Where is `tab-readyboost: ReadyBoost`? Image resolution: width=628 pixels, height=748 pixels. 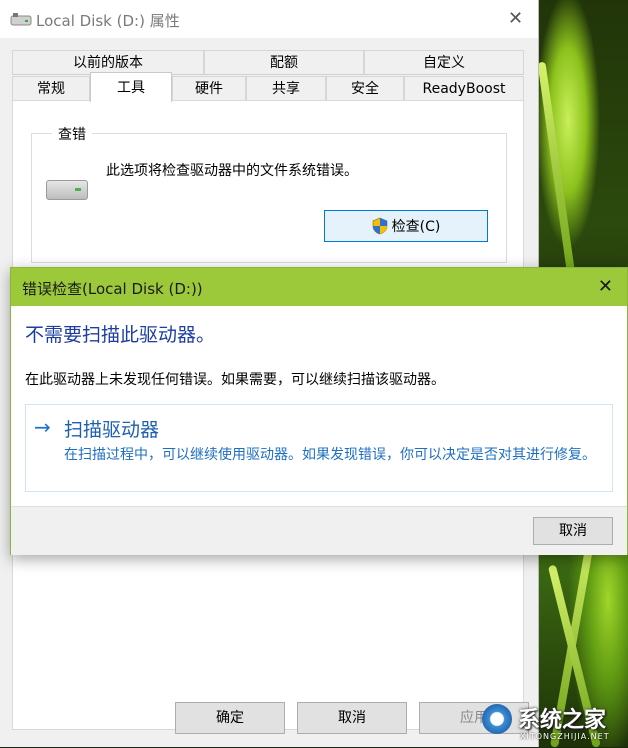
tab-readyboost: ReadyBoost is located at coordinates (464, 88).